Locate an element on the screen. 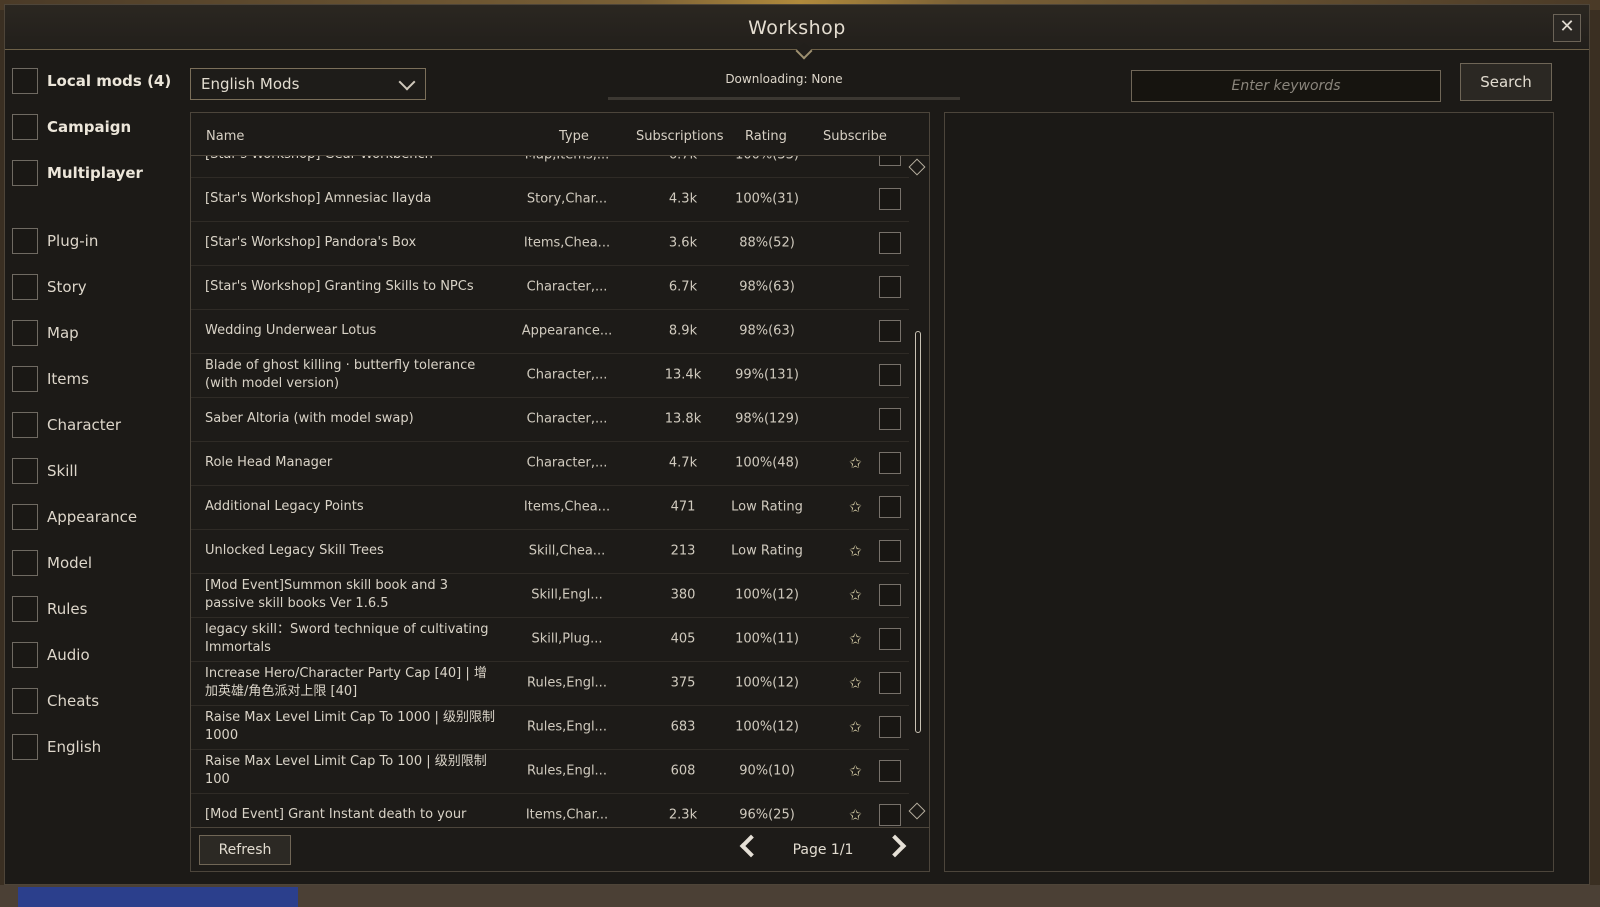  category-item: Cheats is located at coordinates (55, 701).